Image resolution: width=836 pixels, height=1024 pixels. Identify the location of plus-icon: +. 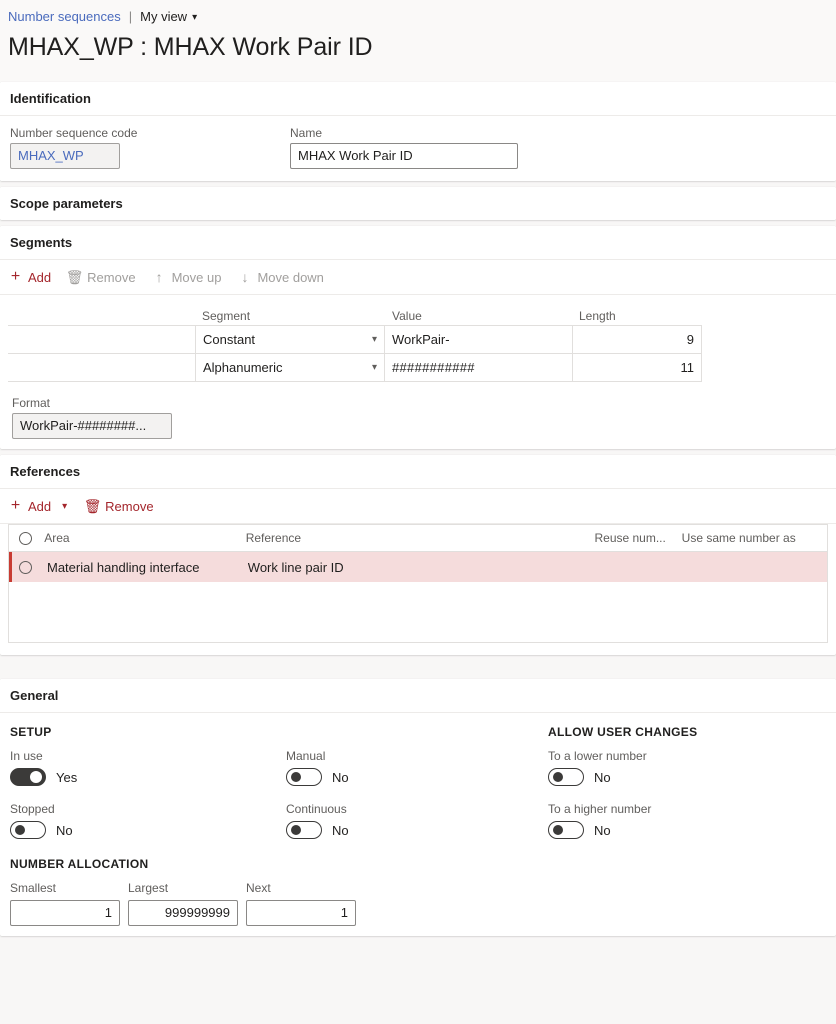
(15, 276).